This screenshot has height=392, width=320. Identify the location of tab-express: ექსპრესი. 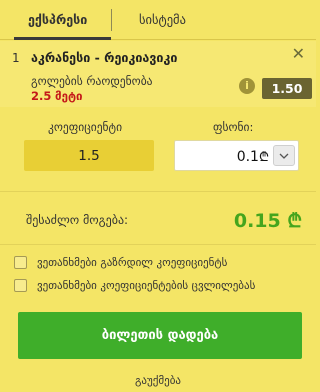
(55, 20).